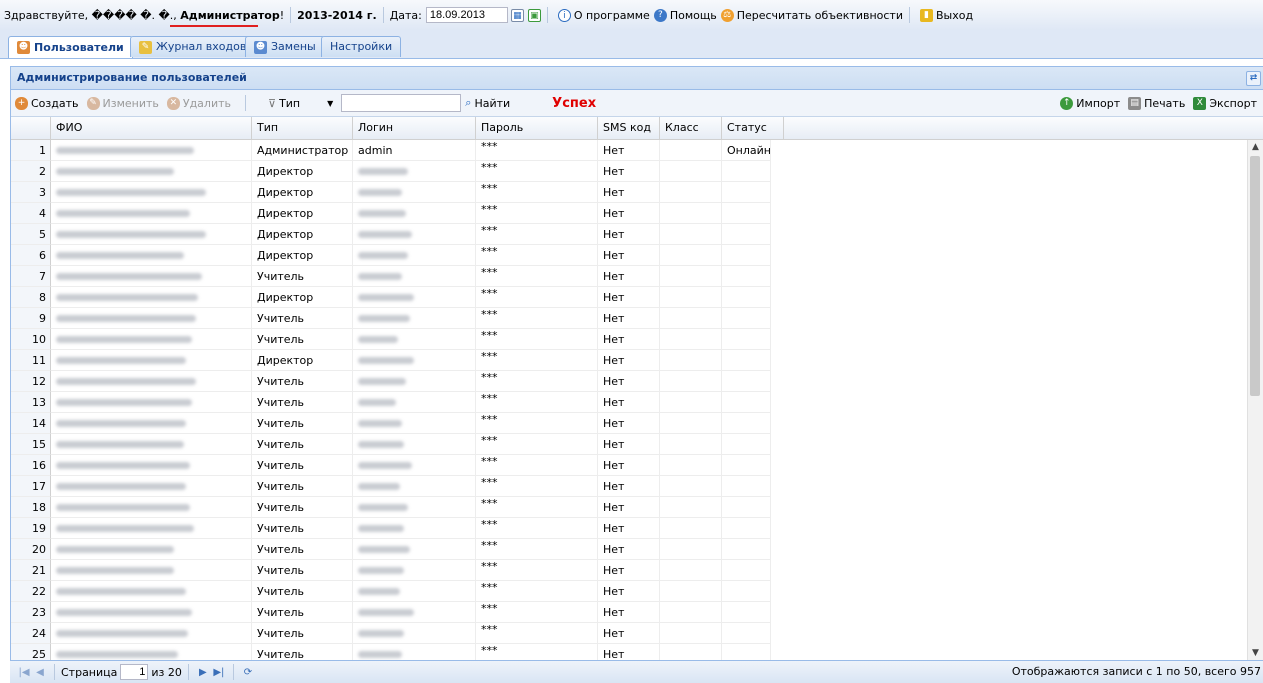 The image size is (1263, 683). I want to click on table-row: 3 Директор *** Нет, so click(391, 192).